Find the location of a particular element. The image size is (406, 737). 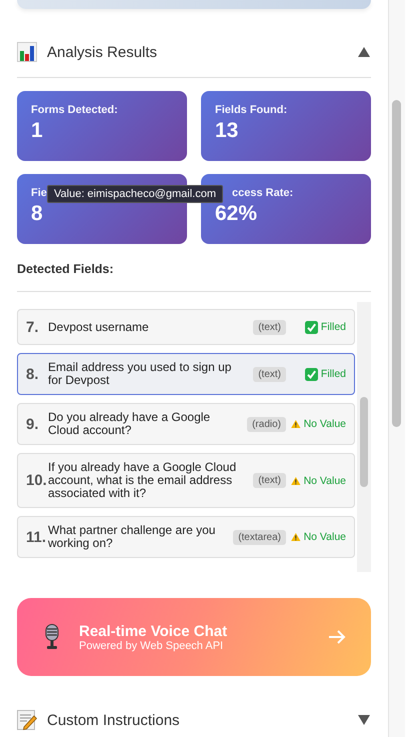

field-number: 7. is located at coordinates (33, 327).